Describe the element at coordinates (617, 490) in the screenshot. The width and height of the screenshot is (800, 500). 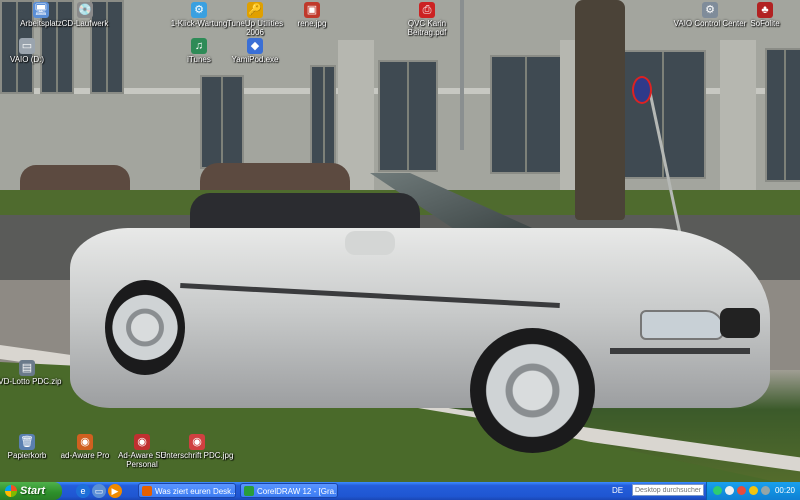
I see `language-indicator: DE` at that location.